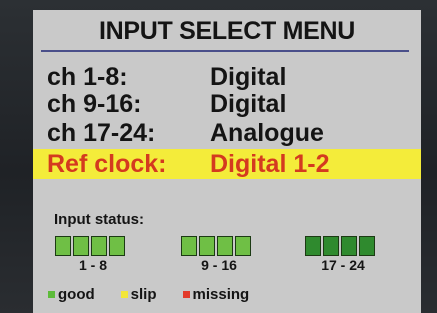 The height and width of the screenshot is (313, 437). I want to click on legend-item-good: good, so click(71, 294).